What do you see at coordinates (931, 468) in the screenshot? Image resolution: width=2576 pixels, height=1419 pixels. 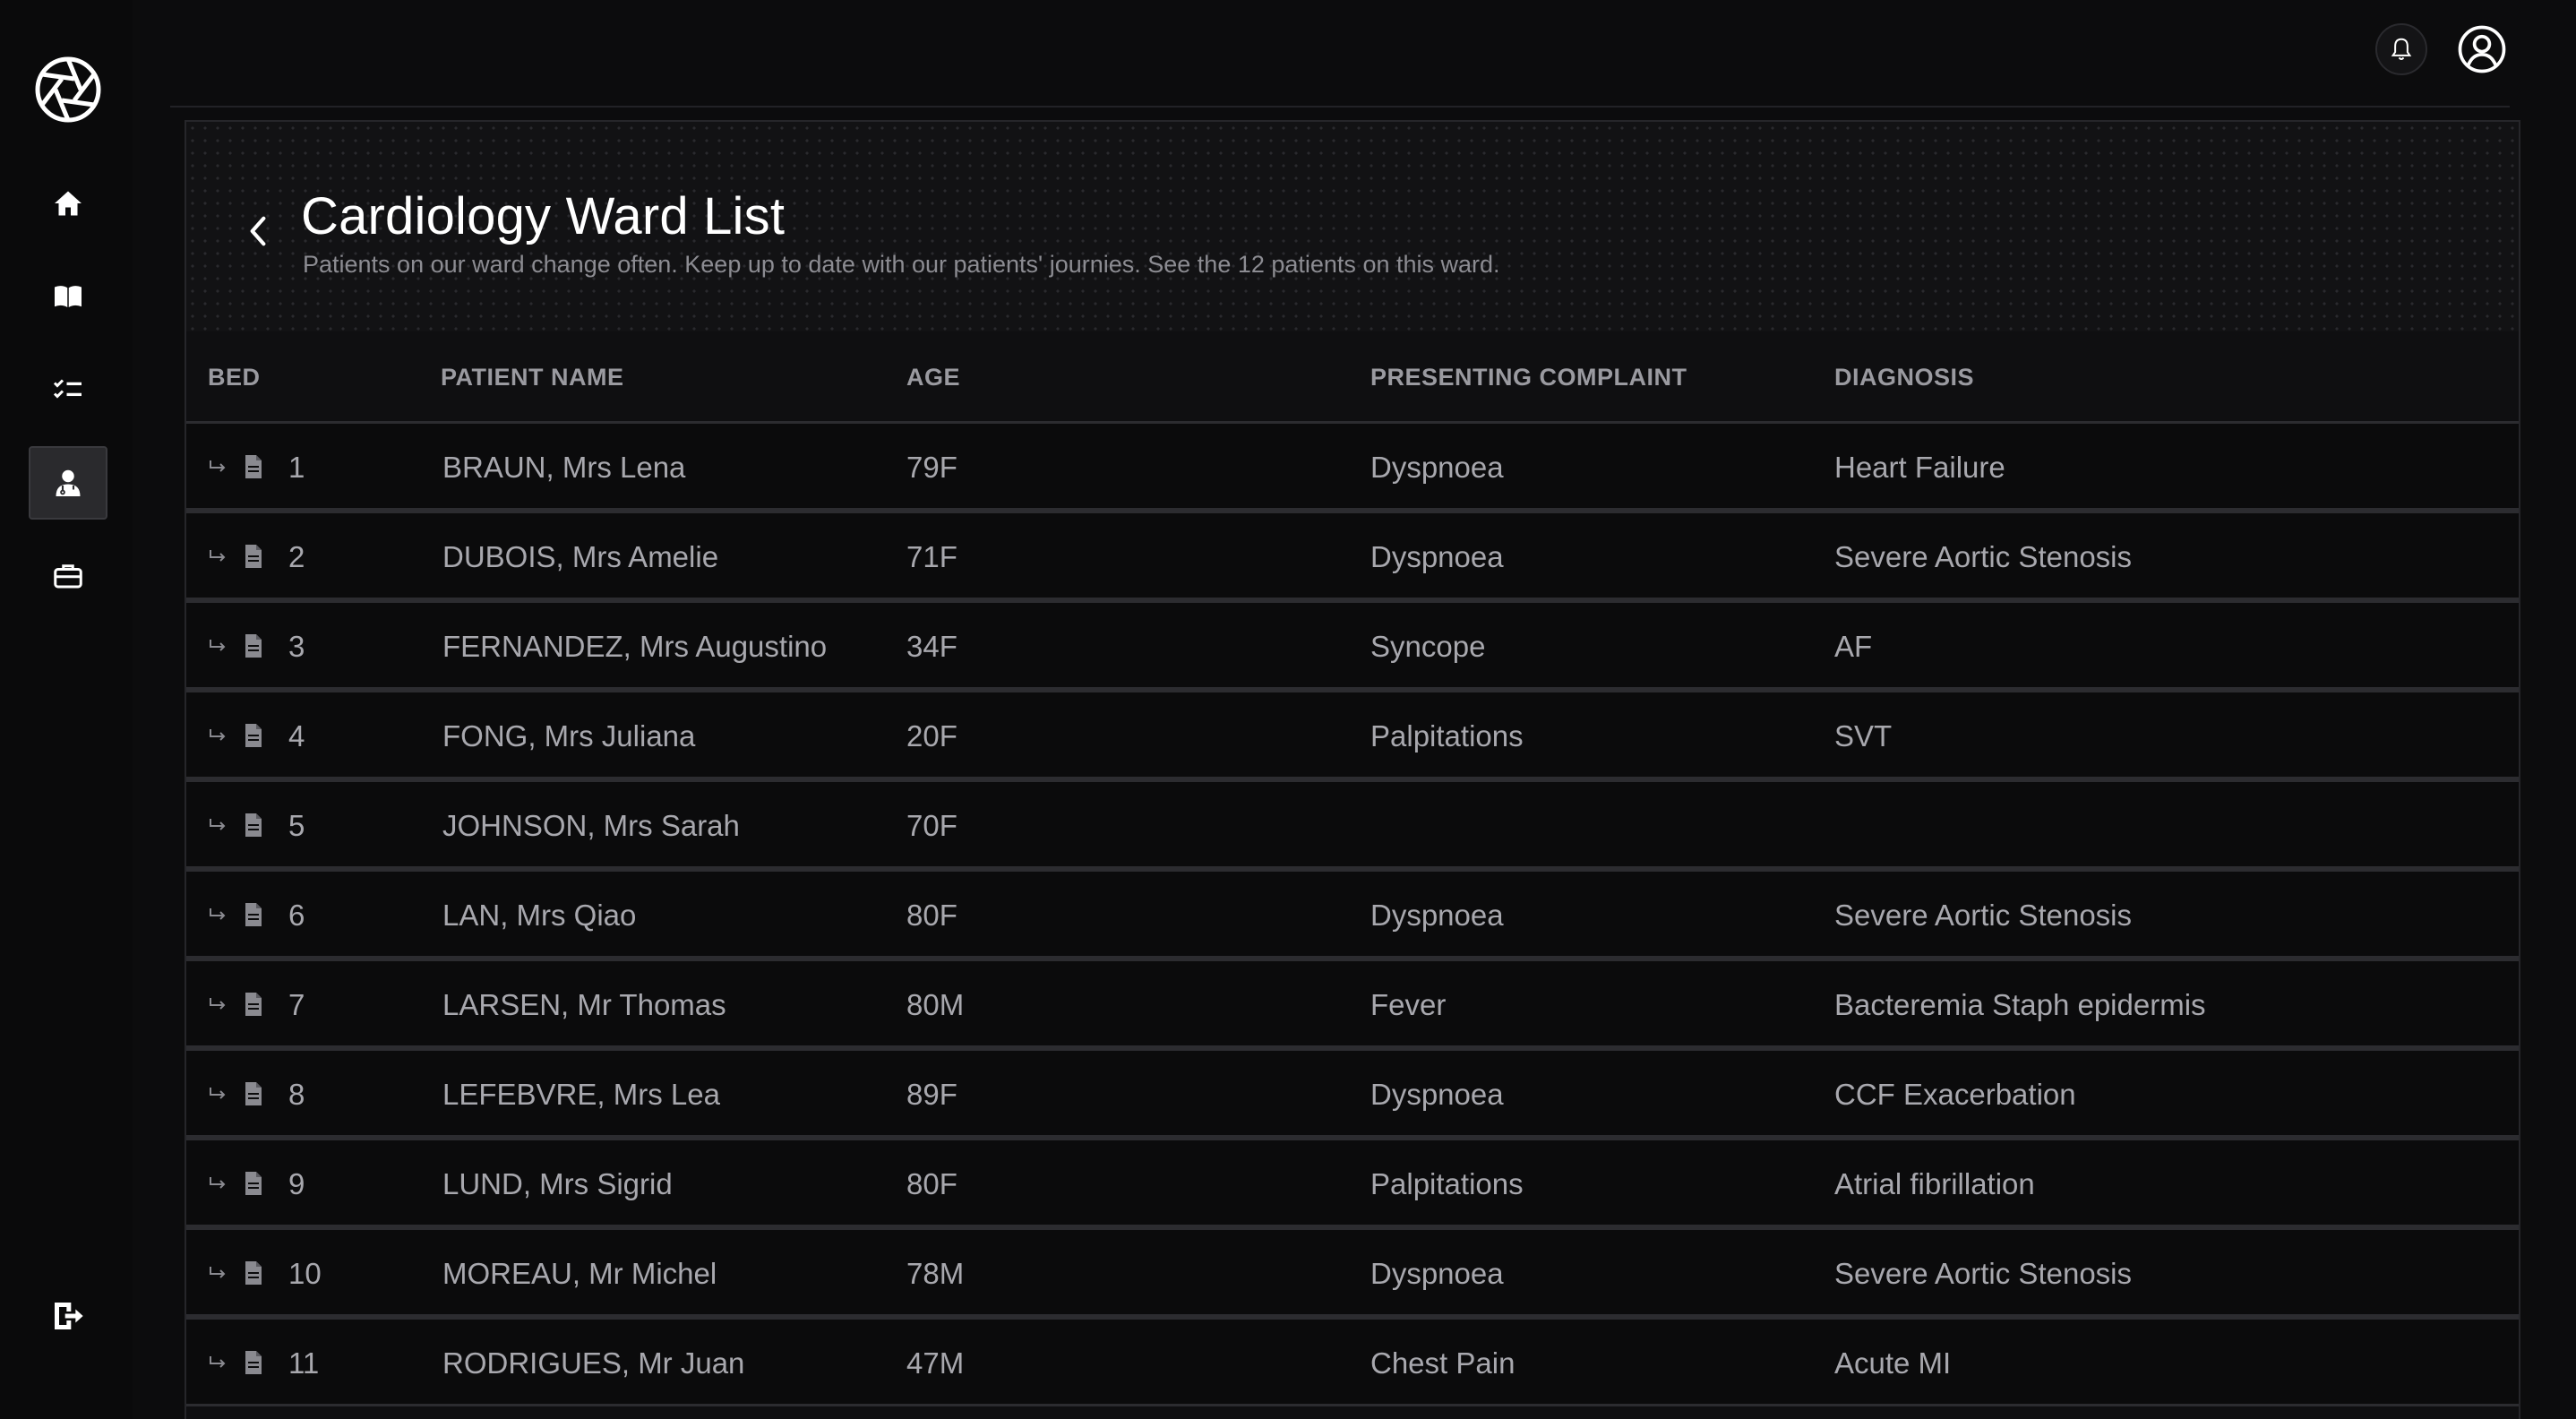 I see `patient-age: 79F` at bounding box center [931, 468].